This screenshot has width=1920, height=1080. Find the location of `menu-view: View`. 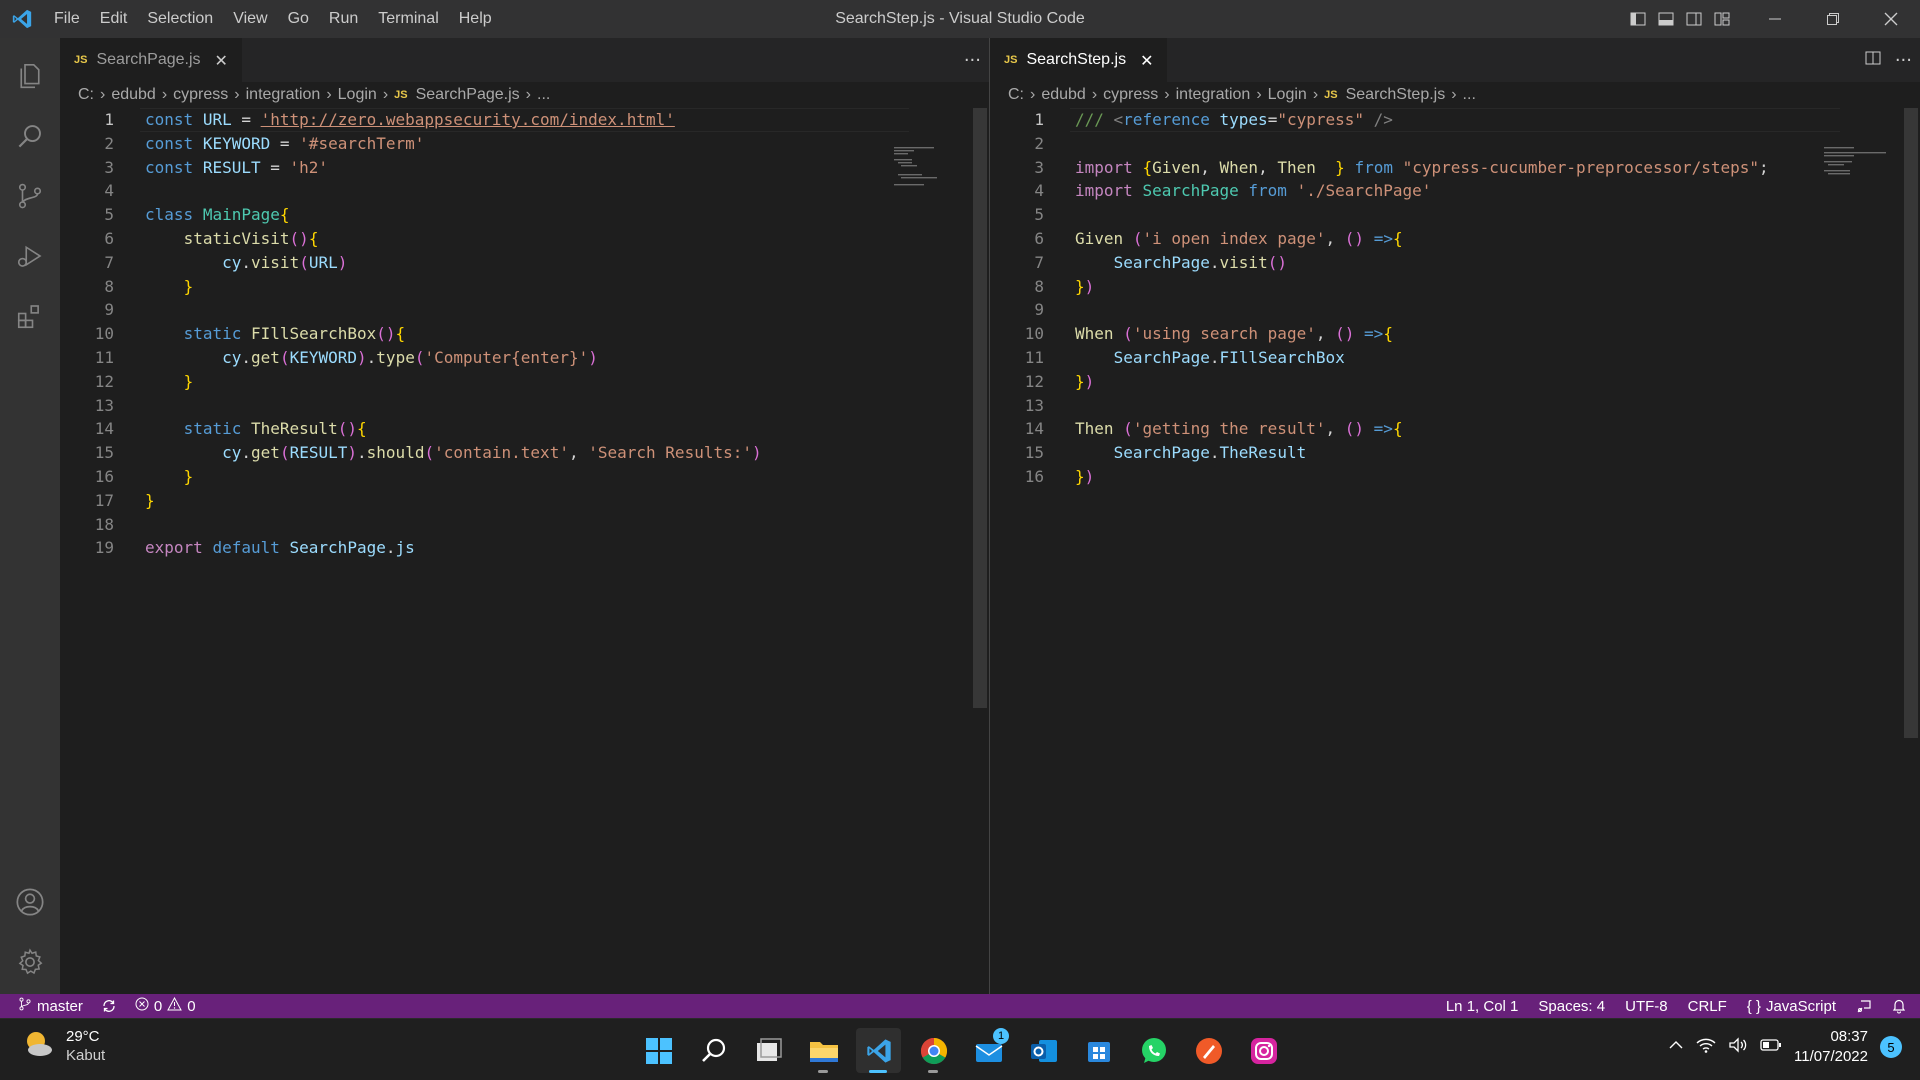

menu-view: View is located at coordinates (250, 19).